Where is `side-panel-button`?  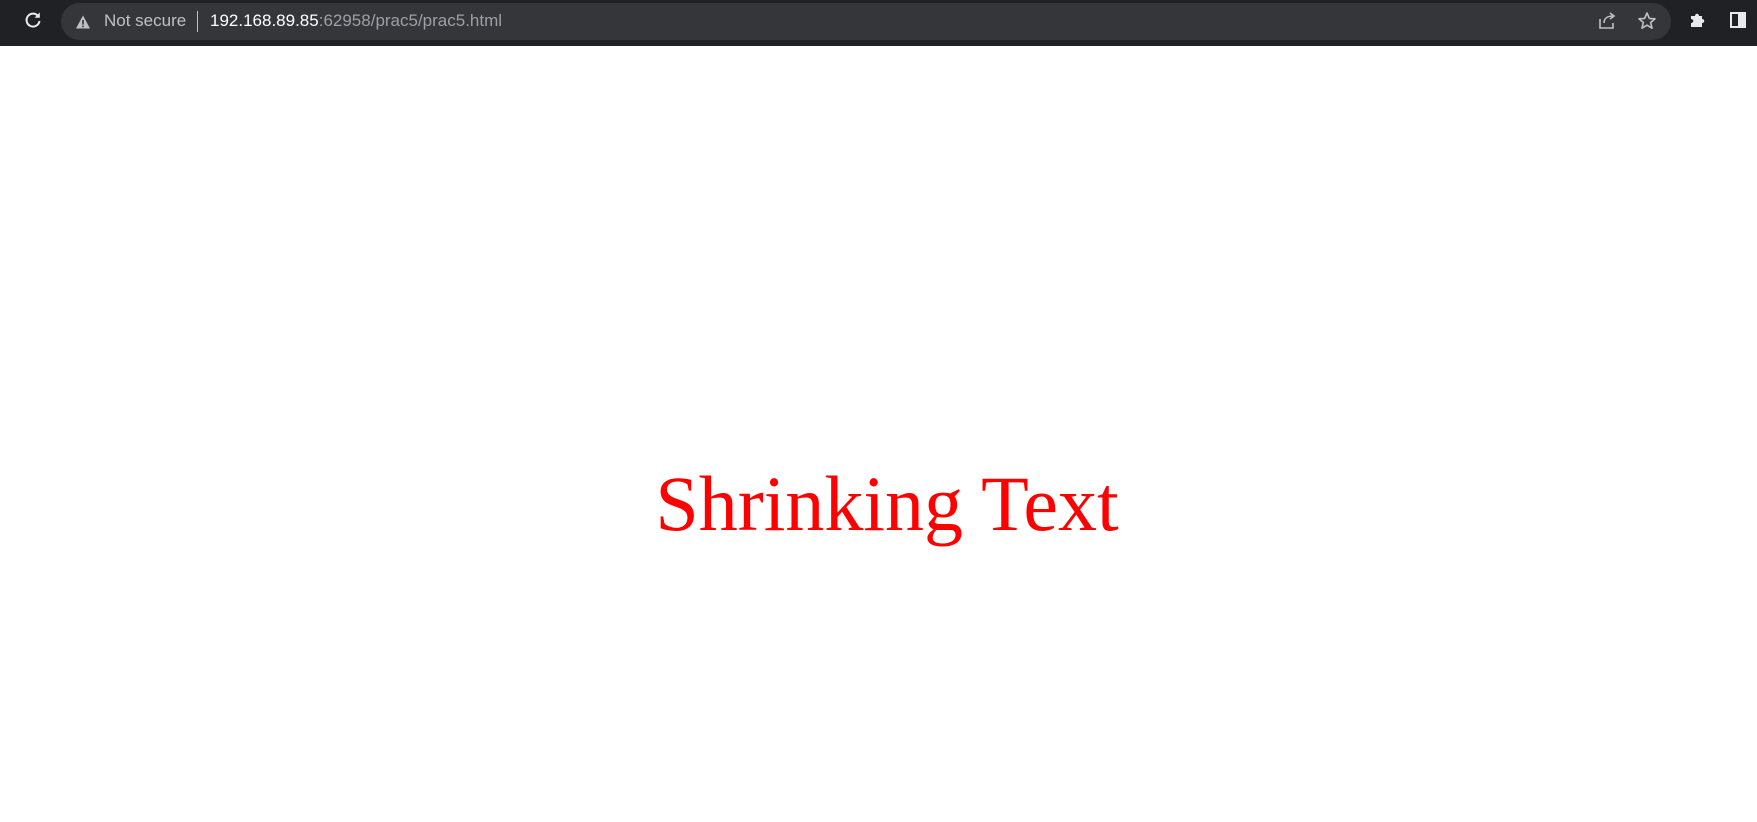
side-panel-button is located at coordinates (1738, 20).